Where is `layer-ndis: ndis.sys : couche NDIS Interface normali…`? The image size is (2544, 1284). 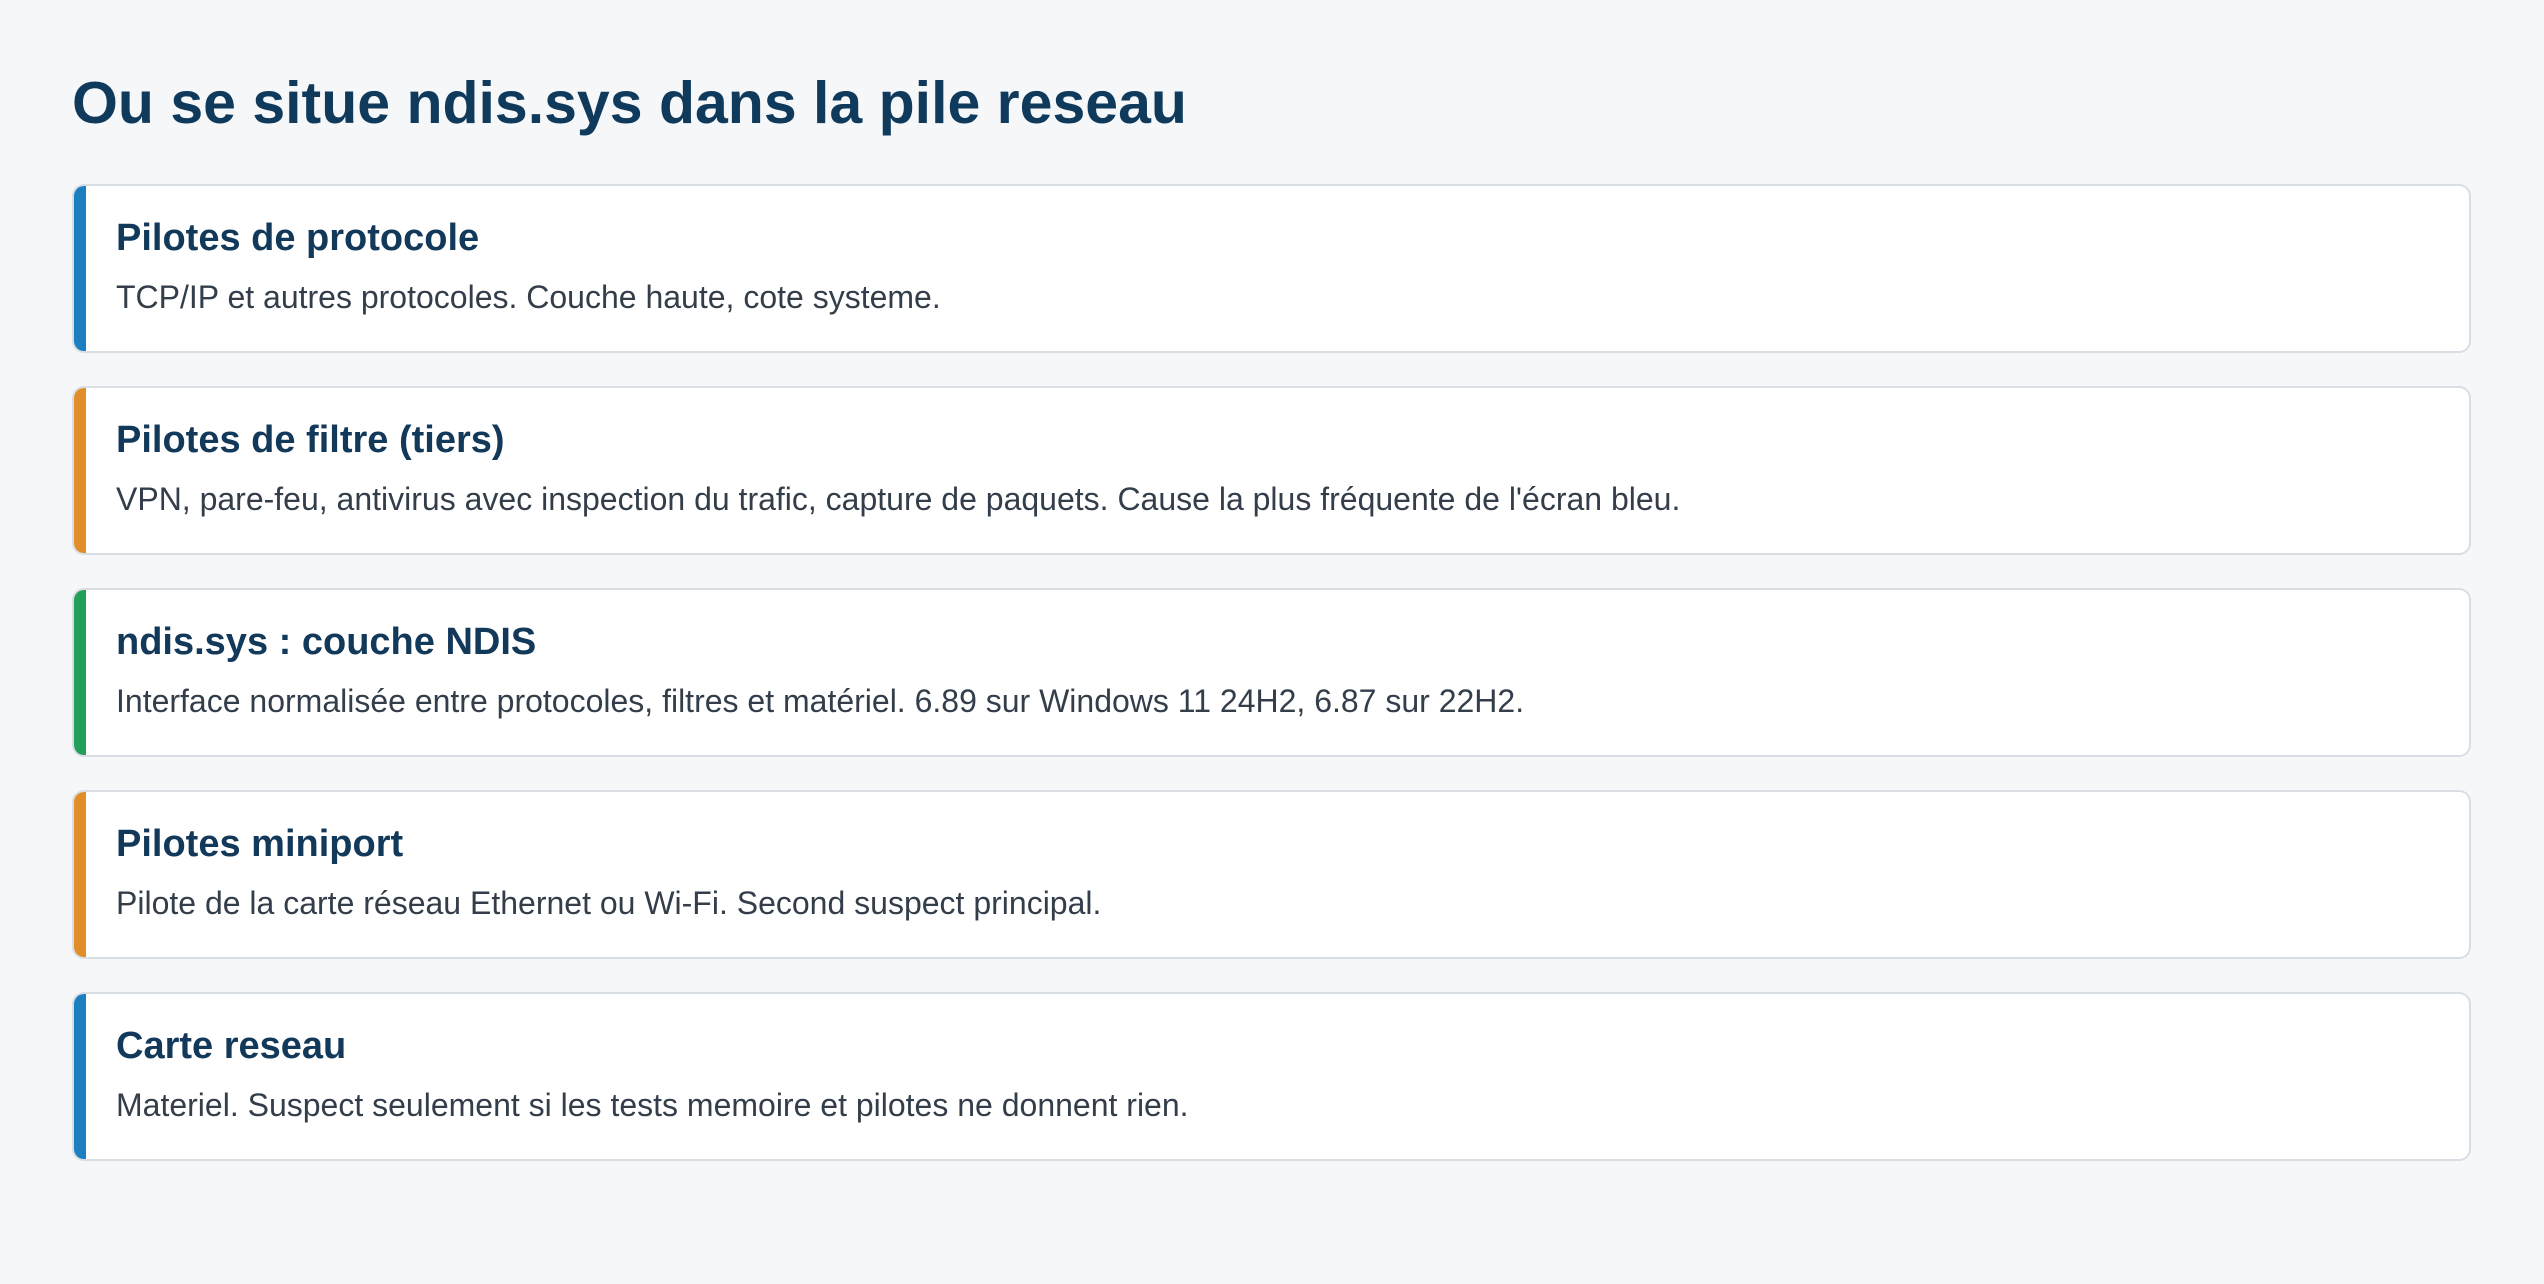
layer-ndis: ndis.sys : couche NDIS Interface normali… is located at coordinates (1271, 672).